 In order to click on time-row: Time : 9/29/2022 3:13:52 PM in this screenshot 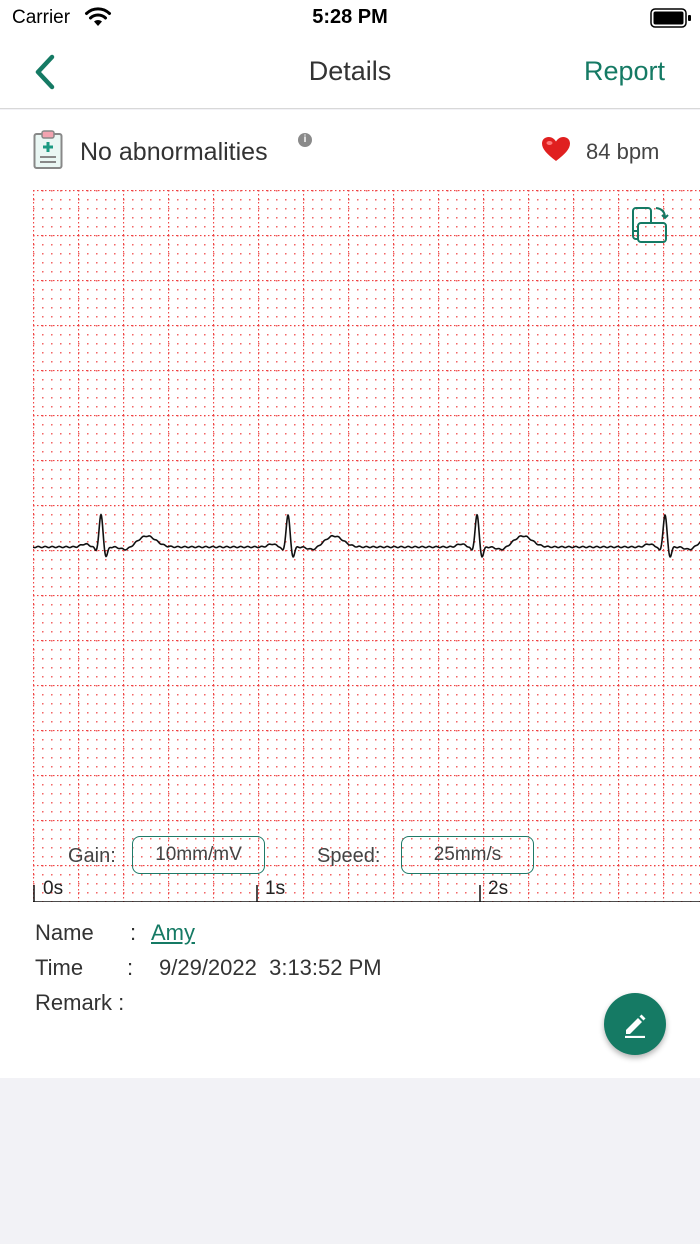, I will do `click(208, 968)`.